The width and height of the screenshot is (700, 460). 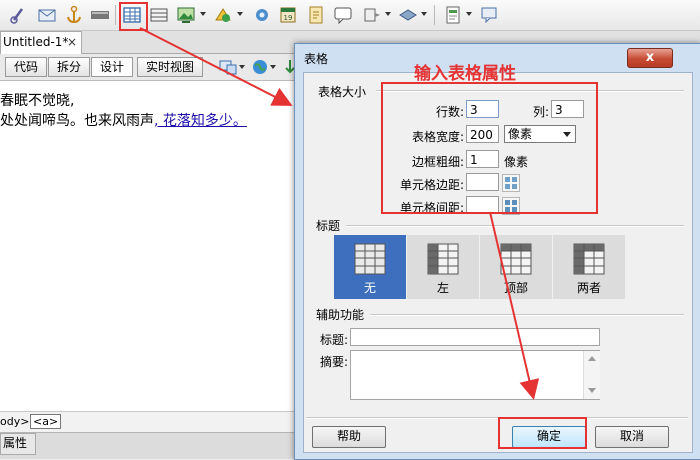 I want to click on arrow-to-ok-button, so click(x=514, y=305).